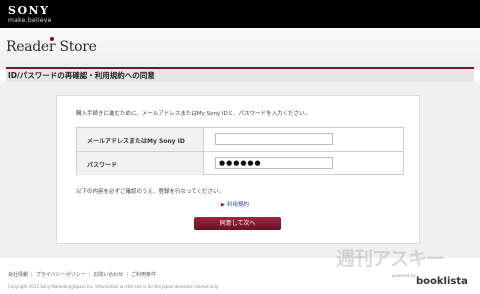  Describe the element at coordinates (240, 14) in the screenshot. I see `top-bar` at that location.